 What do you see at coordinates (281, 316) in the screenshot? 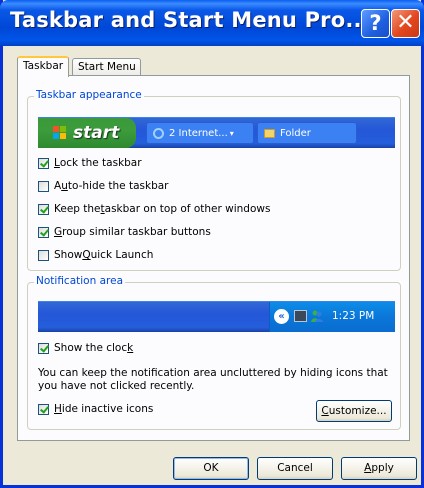
I see `chevron-left-icon: «` at bounding box center [281, 316].